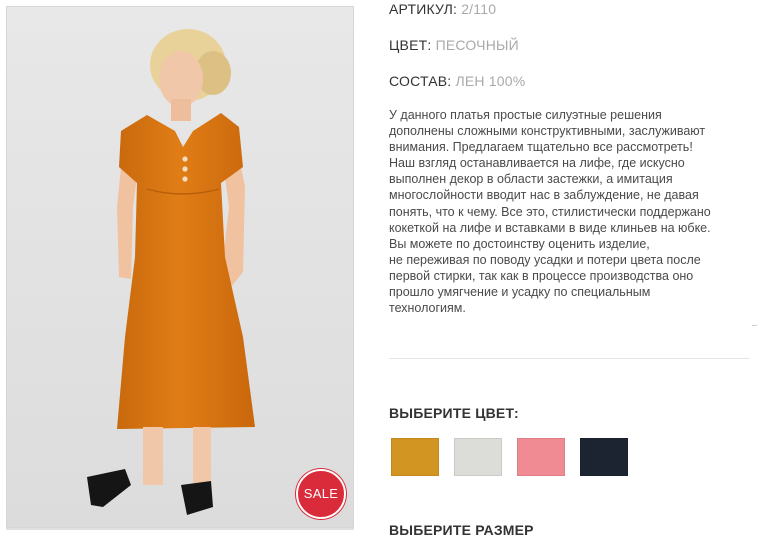  I want to click on photo-bottom-border, so click(180, 529).